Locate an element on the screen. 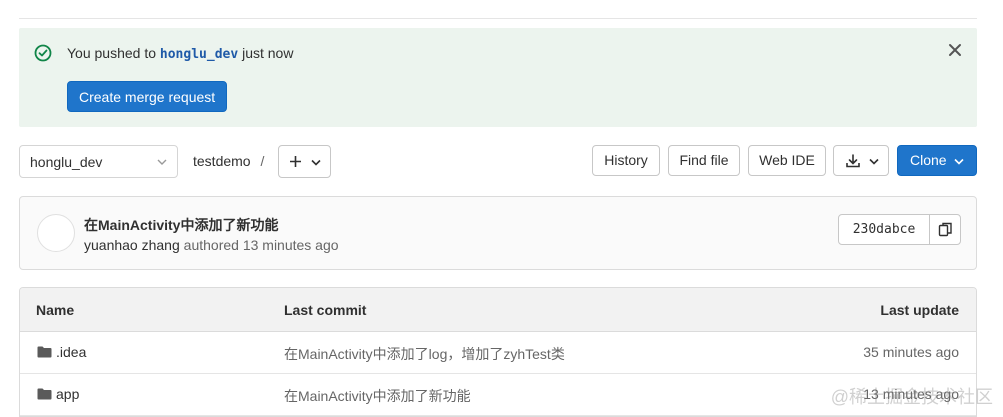  add-dropdown-button is located at coordinates (304, 161).